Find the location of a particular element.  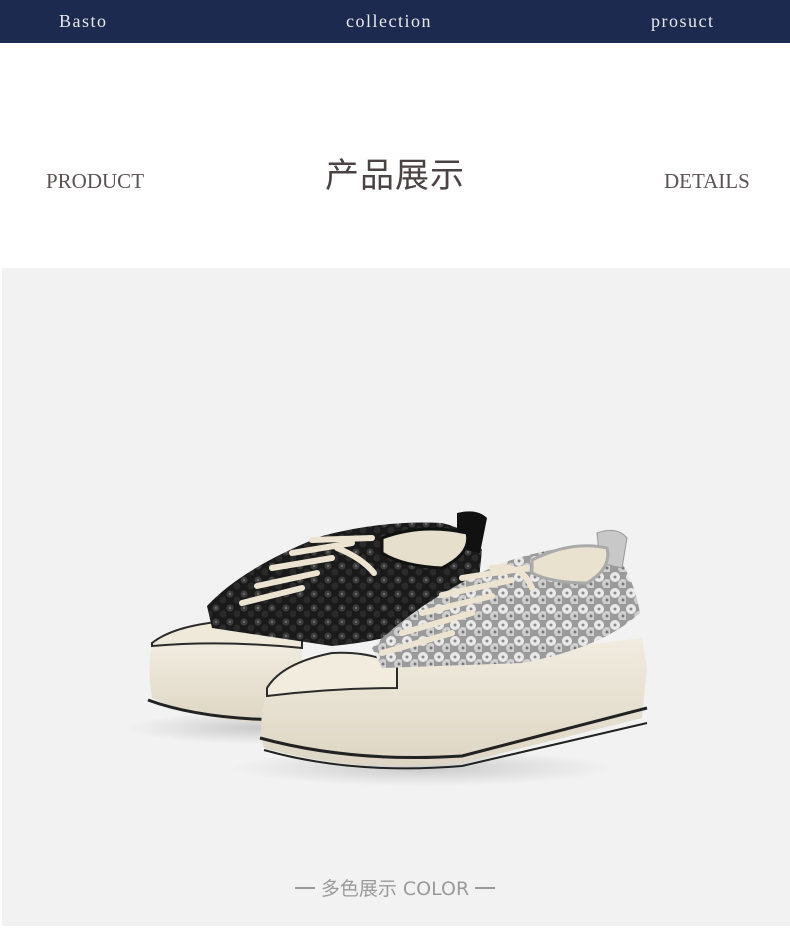

nav-item-prosuct: prosuct is located at coordinates (683, 21).